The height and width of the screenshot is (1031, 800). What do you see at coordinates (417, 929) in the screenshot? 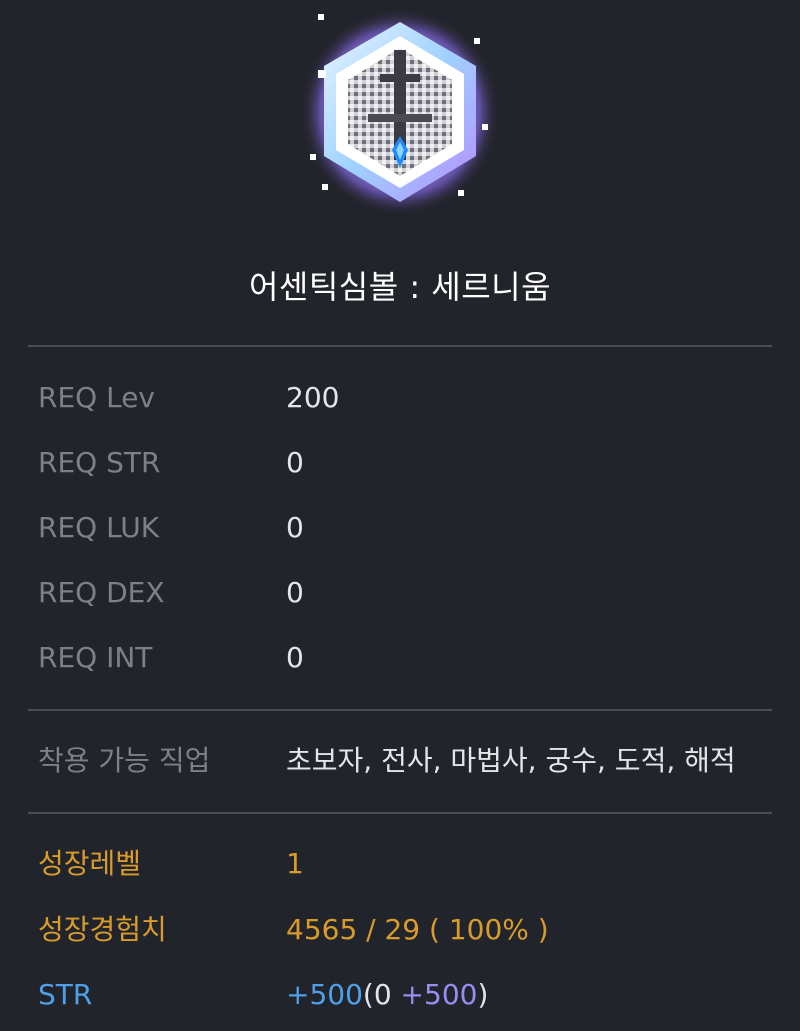
I see `growth-exp-value: 4565 / 29 ( 100% )` at bounding box center [417, 929].